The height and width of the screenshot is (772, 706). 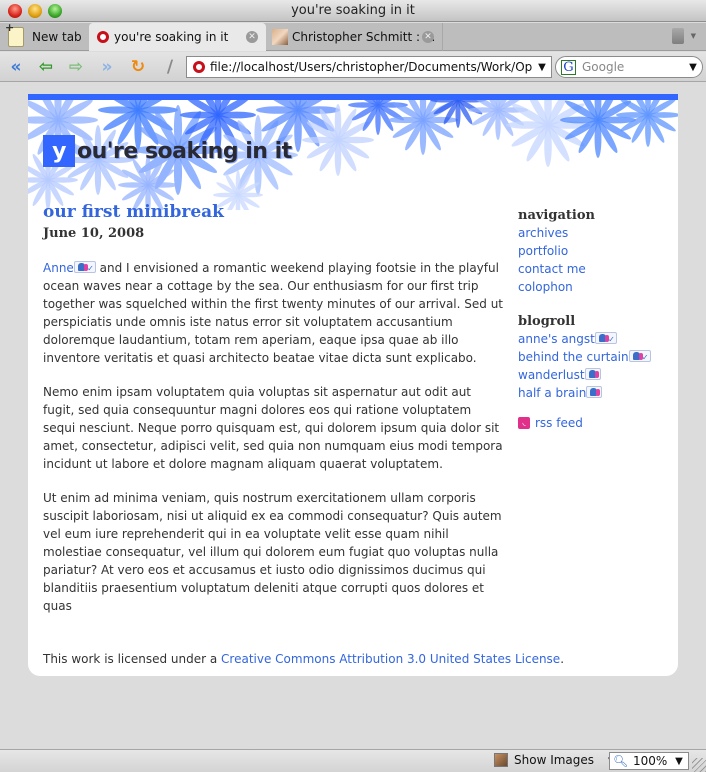 I want to click on zoom-select: 🔍︎ 100% ▼, so click(x=649, y=761).